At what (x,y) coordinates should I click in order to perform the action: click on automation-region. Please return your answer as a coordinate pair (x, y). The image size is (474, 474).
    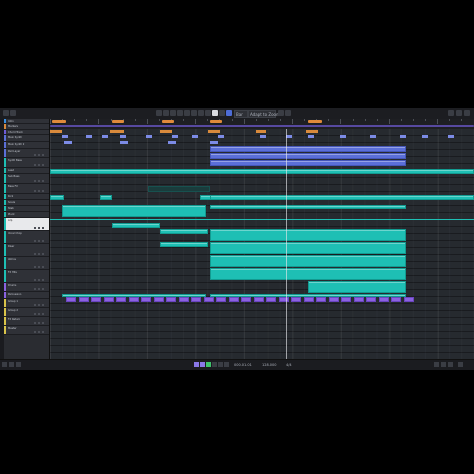
    Looking at the image, I should click on (179, 189).